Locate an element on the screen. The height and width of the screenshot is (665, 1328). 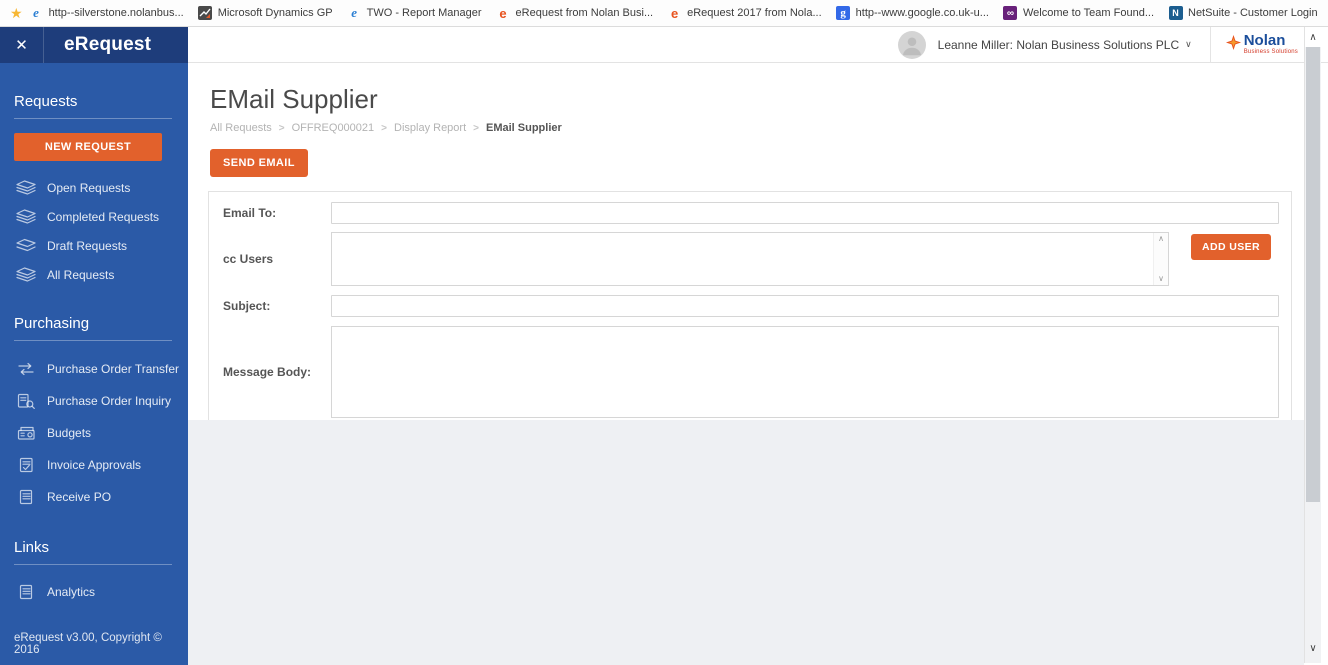
sidebar-item-label: Open Requests is located at coordinates (89, 187).